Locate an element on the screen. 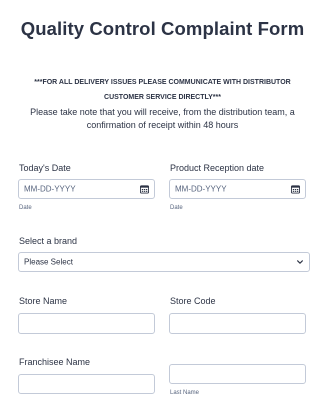 Image resolution: width=325 pixels, height=400 pixels. store-name-input is located at coordinates (86, 323).